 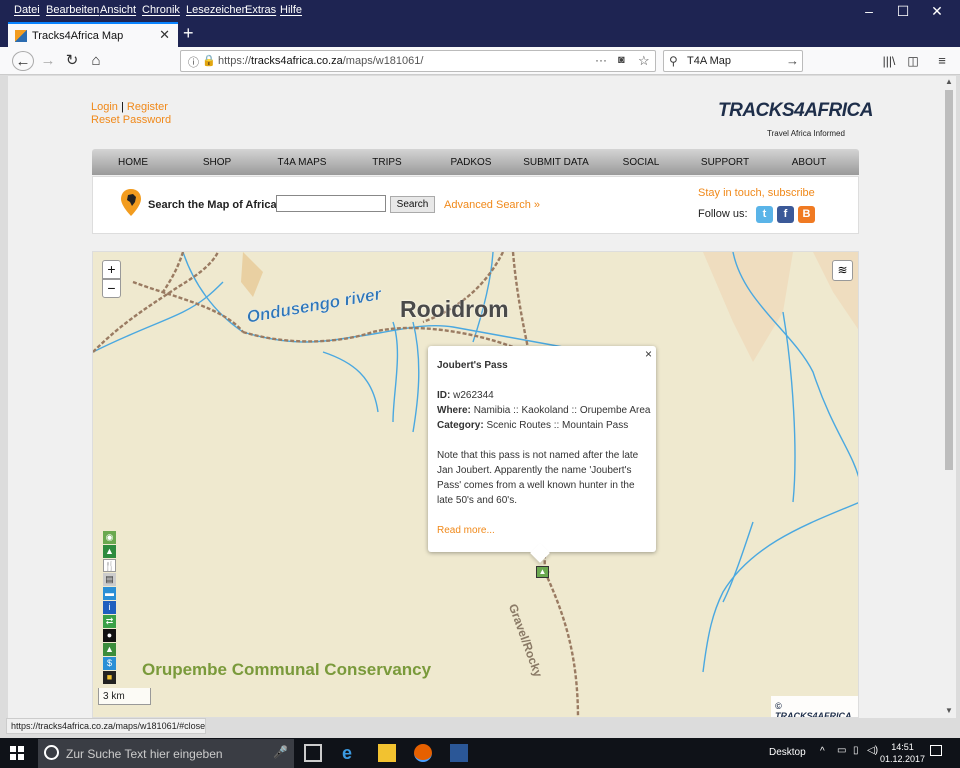 I want to click on scroll-thumb, so click(x=949, y=280).